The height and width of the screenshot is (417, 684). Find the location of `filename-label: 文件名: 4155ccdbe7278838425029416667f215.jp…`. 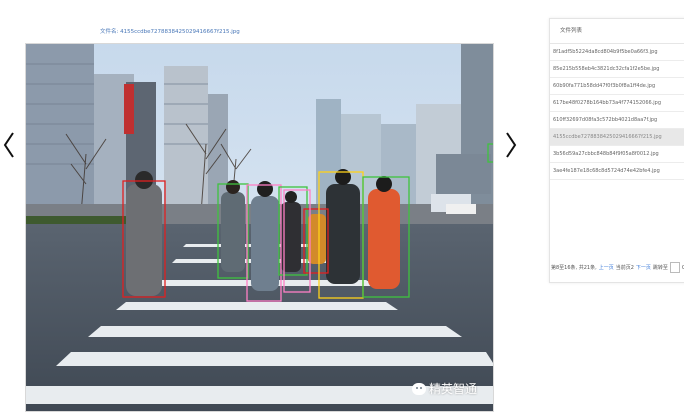

filename-label: 文件名: 4155ccdbe7278838425029416667f215.jp… is located at coordinates (170, 31).